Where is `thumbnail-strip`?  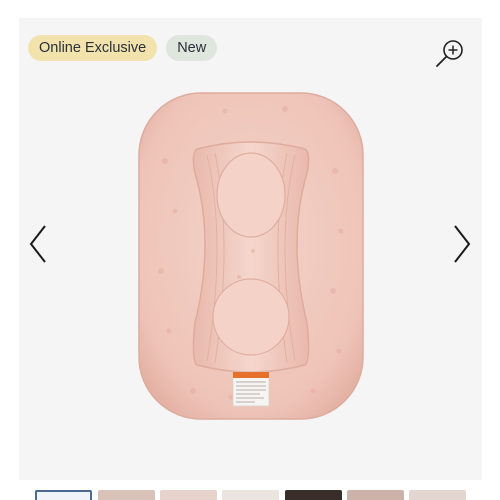
thumbnail-strip is located at coordinates (250, 495).